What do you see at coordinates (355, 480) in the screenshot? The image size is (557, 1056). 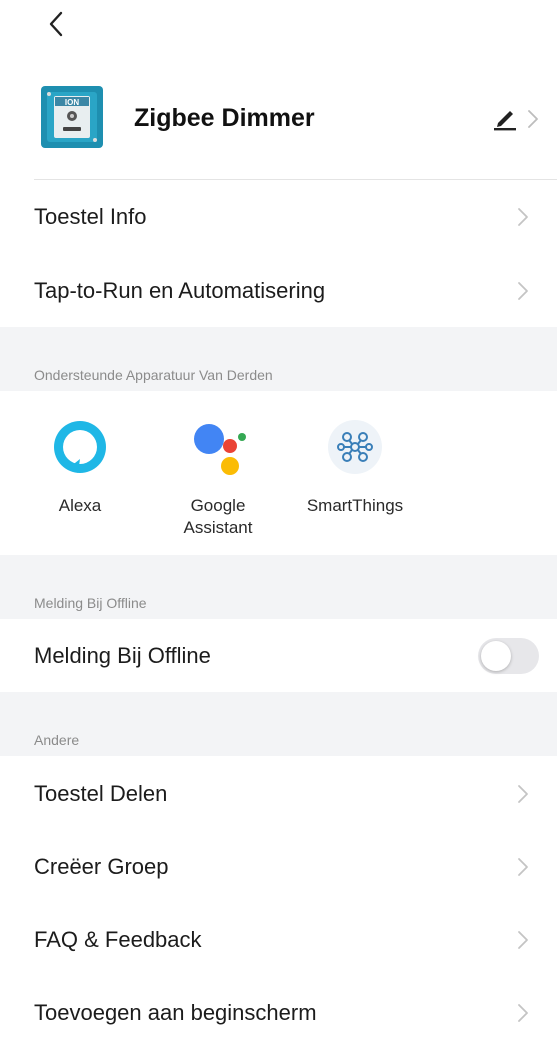 I see `smartthings-button: SmartThings` at bounding box center [355, 480].